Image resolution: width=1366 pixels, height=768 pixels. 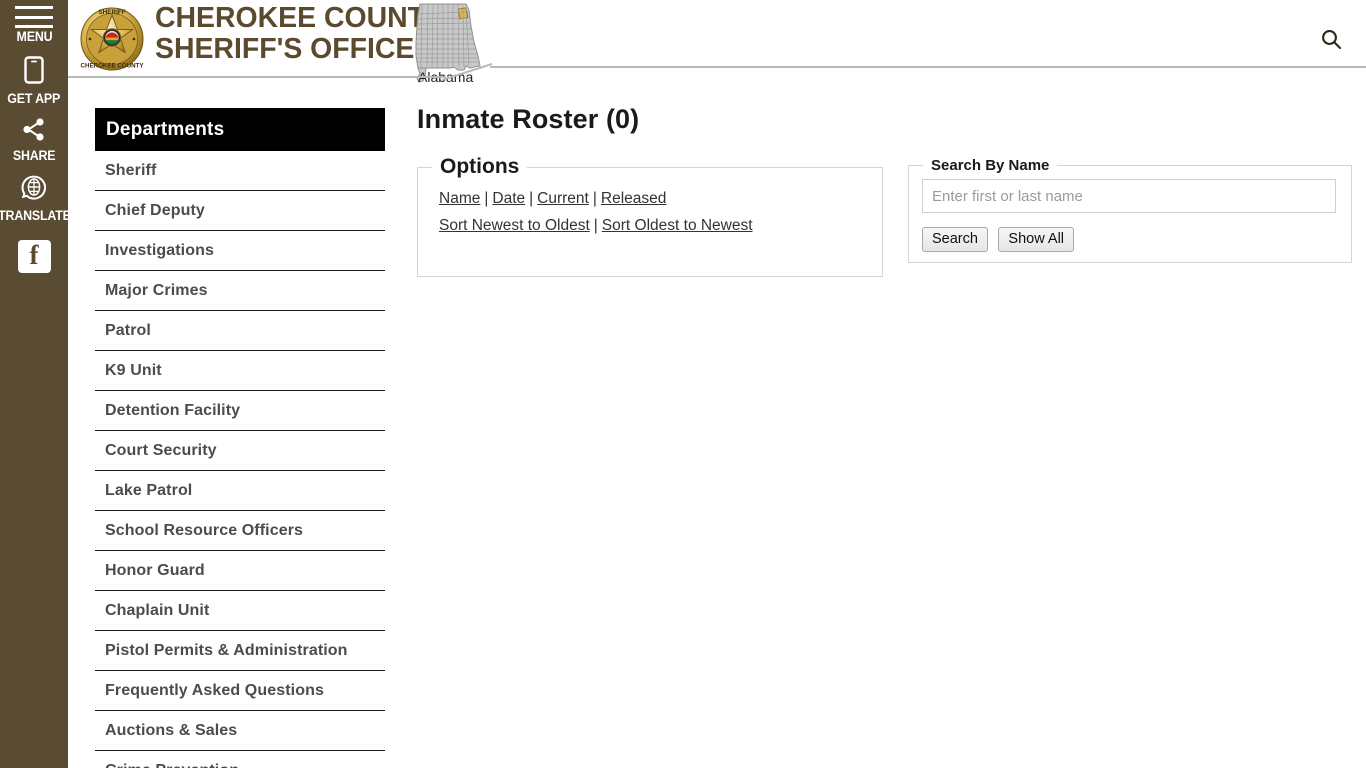 What do you see at coordinates (240, 611) in the screenshot?
I see `sidebar-item-chaplain-unit: Chaplain Unit` at bounding box center [240, 611].